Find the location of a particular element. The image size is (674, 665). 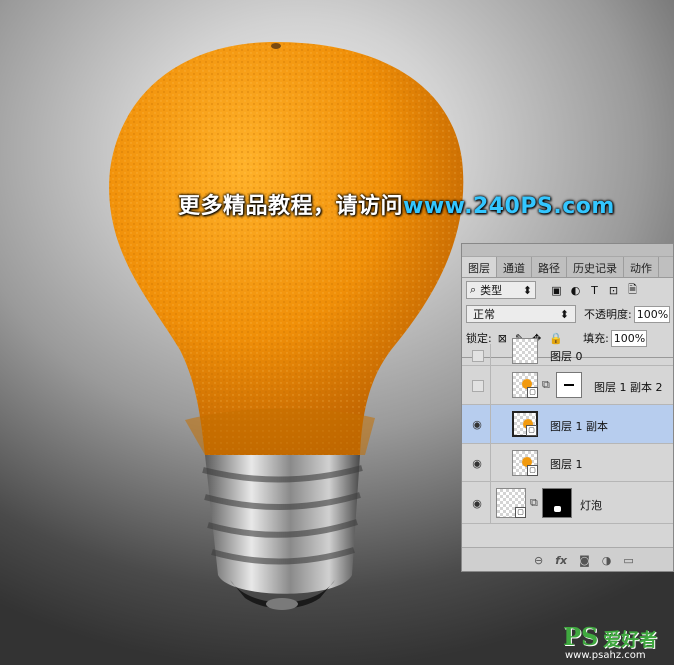

layer-row-selected: ◉ ▢ 图层 1 副本 is located at coordinates (567, 424).